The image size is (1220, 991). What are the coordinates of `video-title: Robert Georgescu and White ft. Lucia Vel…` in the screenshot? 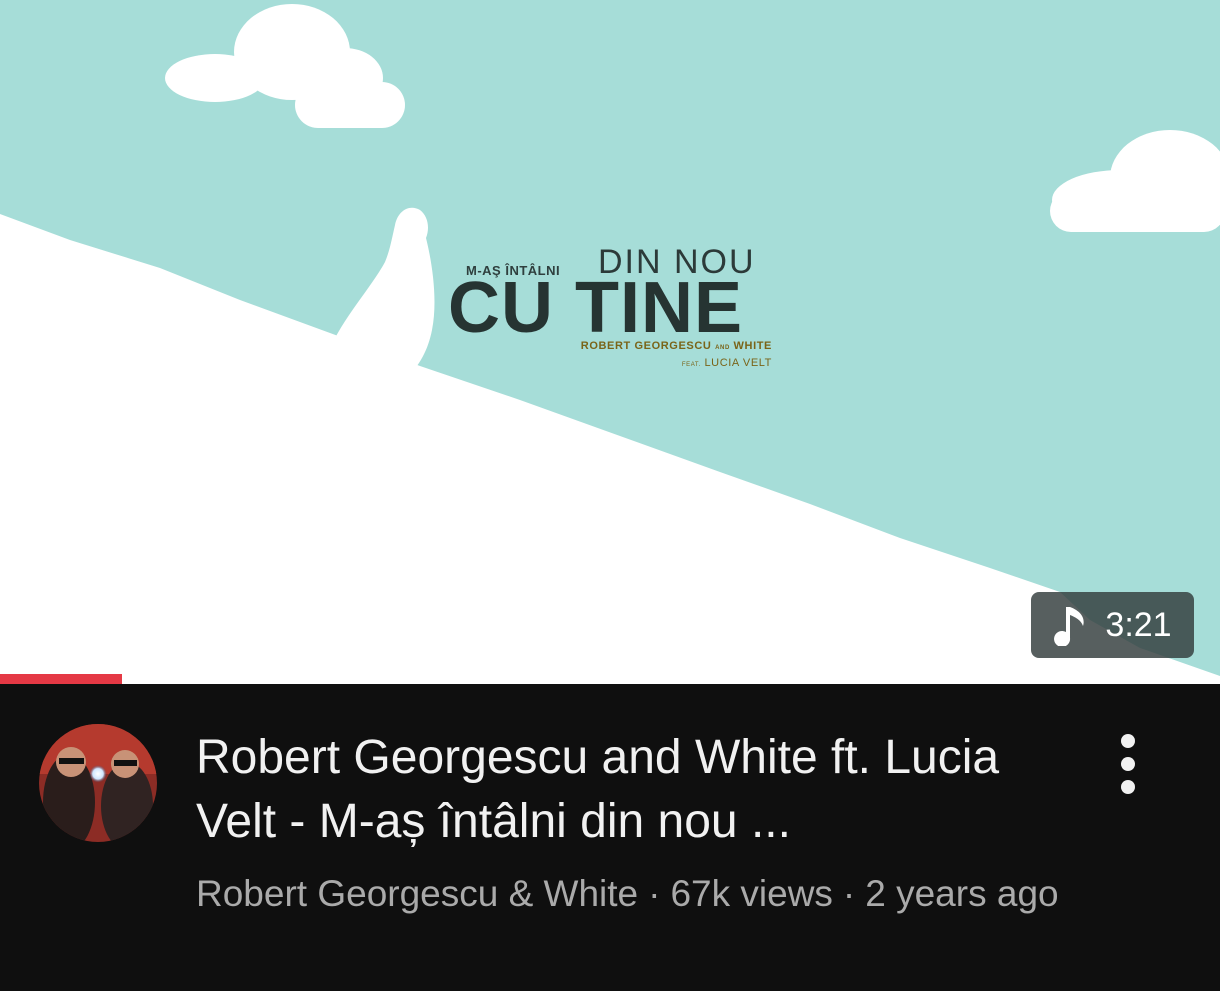 It's located at (636, 790).